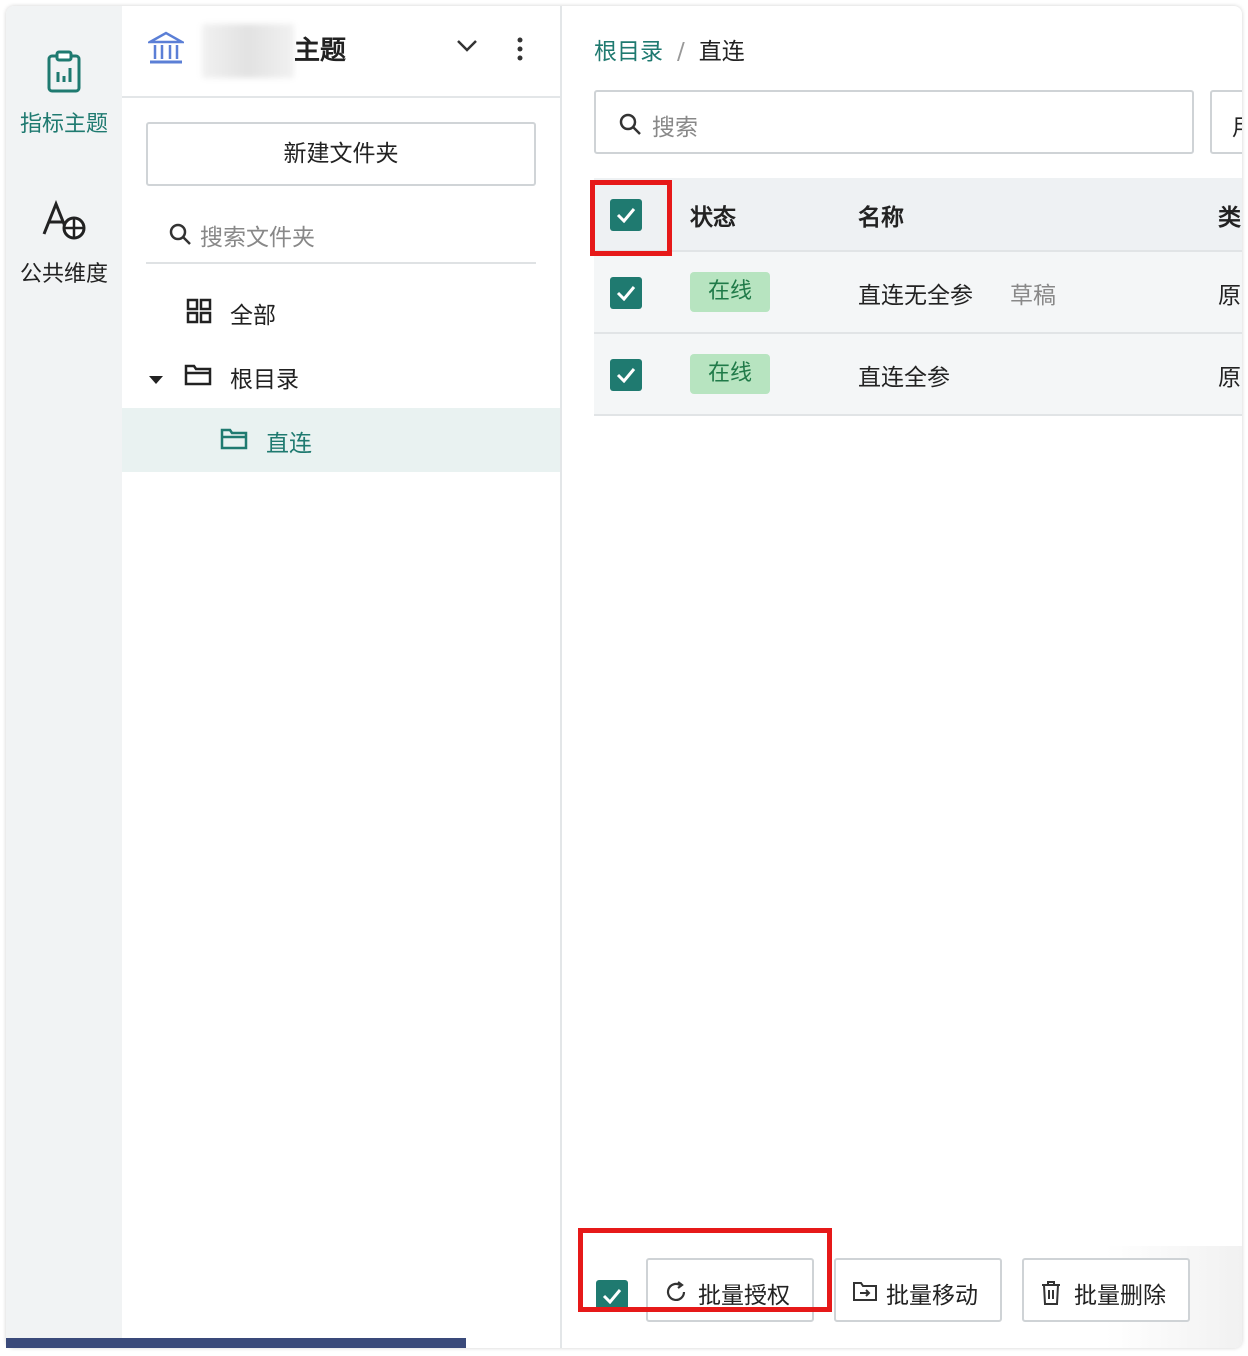 Image resolution: width=1248 pixels, height=1356 pixels. I want to click on row-name: 直连无全参, so click(915, 293).